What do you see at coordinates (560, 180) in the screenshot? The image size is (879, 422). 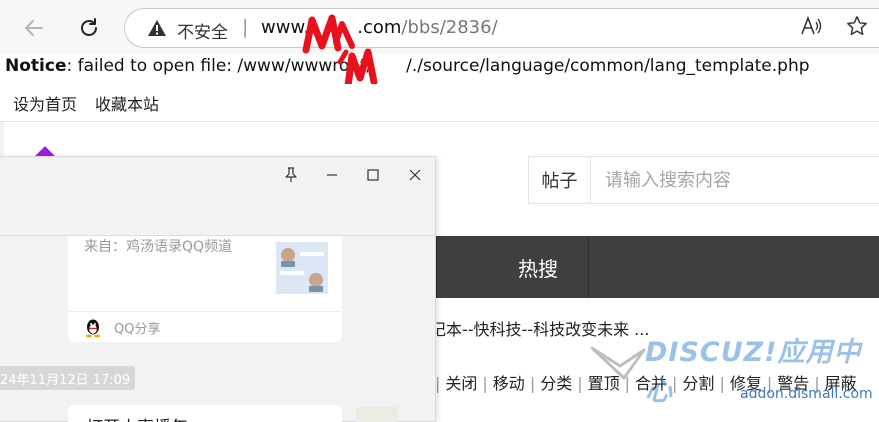 I see `search-type-select: 帖子` at bounding box center [560, 180].